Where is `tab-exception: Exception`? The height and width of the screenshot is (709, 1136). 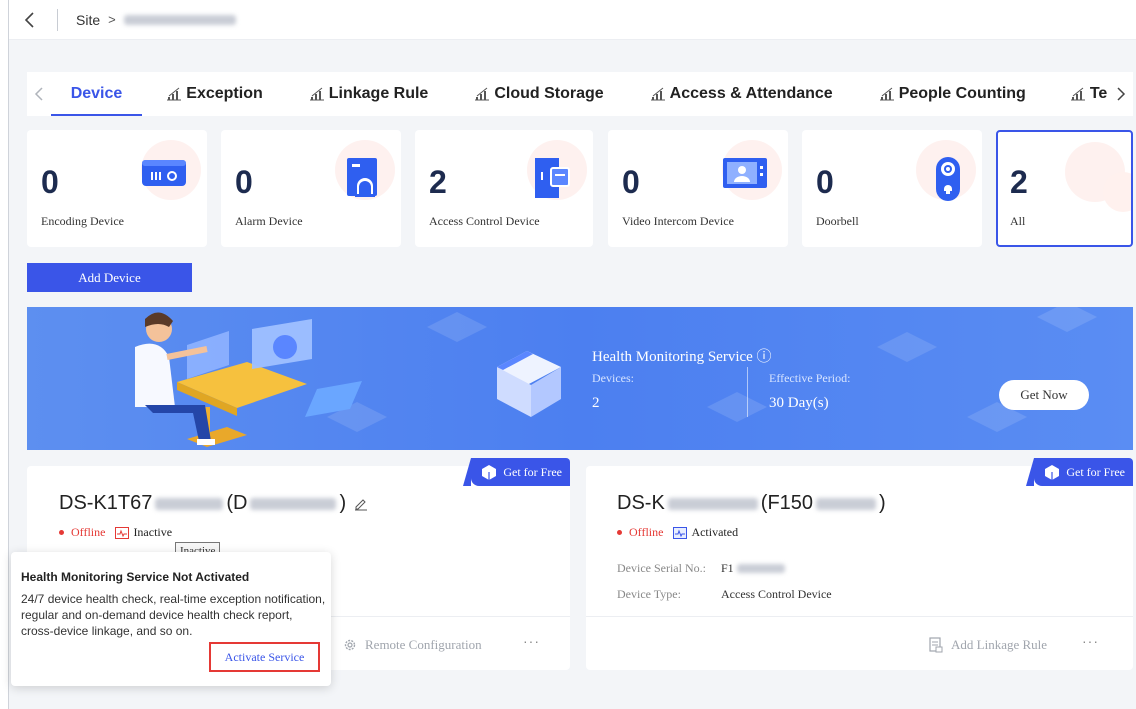 tab-exception: Exception is located at coordinates (214, 94).